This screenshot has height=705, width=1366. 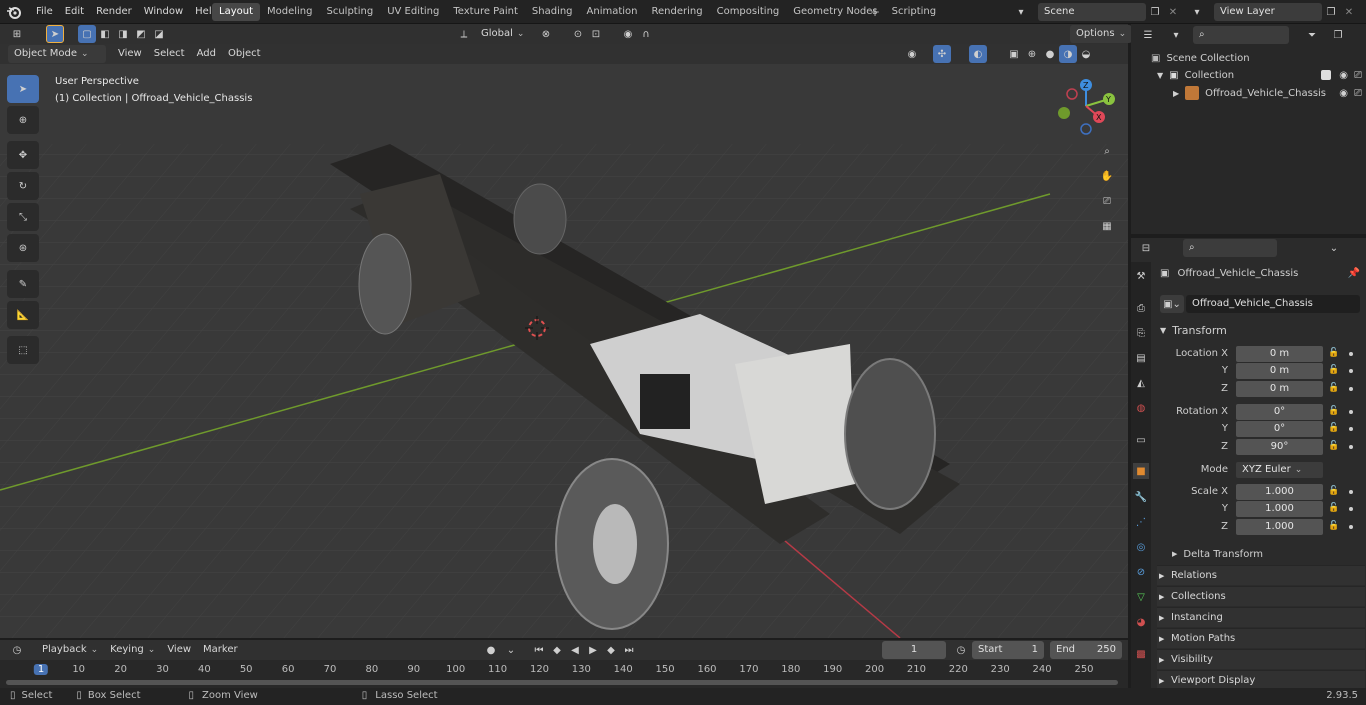 I want to click on panel-collections: ▶ Collections, so click(x=1261, y=596).